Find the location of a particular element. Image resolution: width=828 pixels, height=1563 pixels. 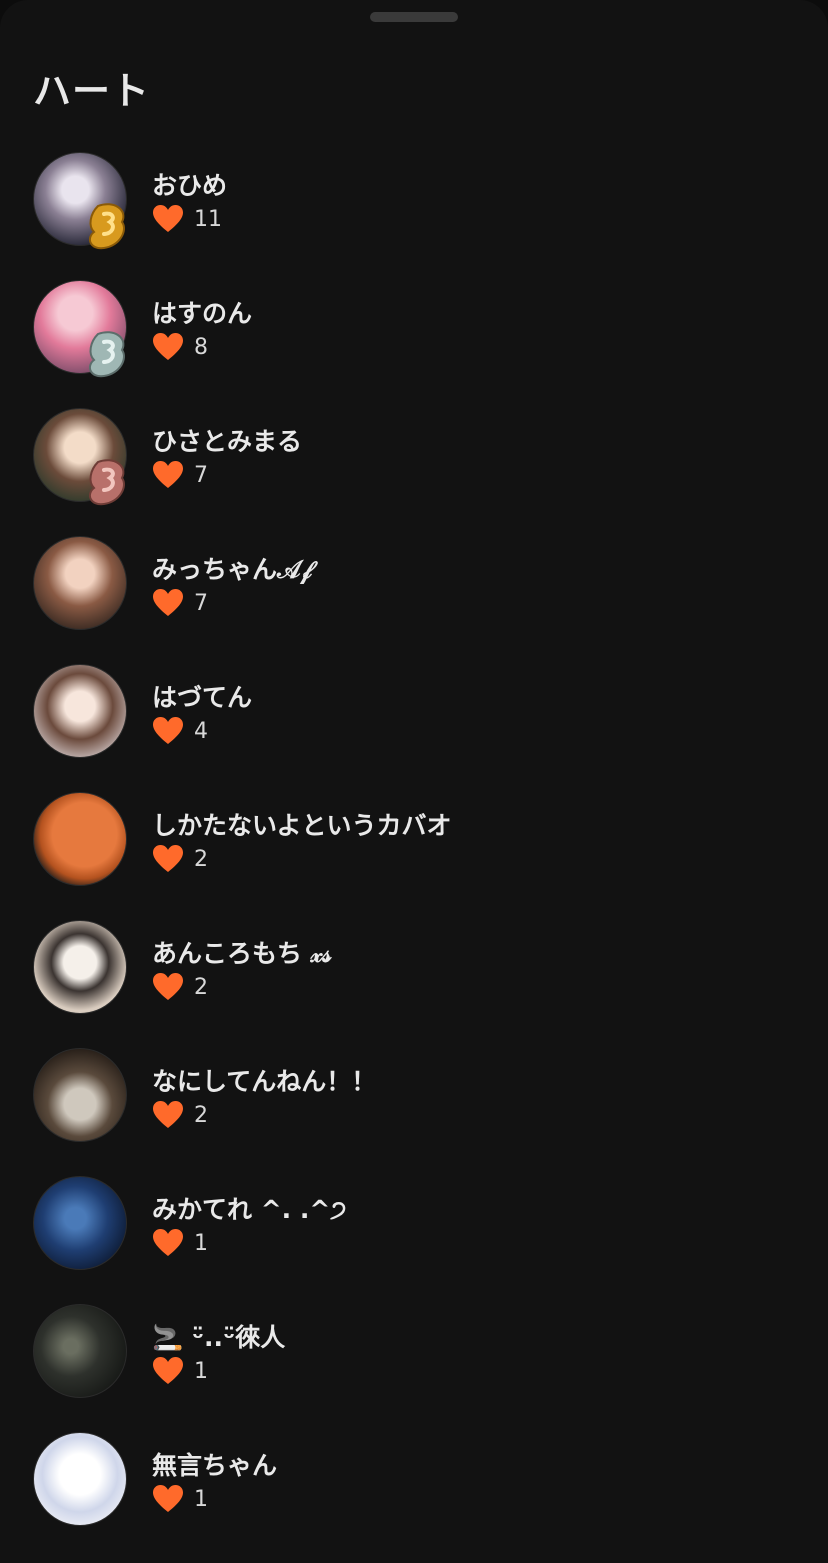

silver-rank-badge-icon is located at coordinates (106, 354).